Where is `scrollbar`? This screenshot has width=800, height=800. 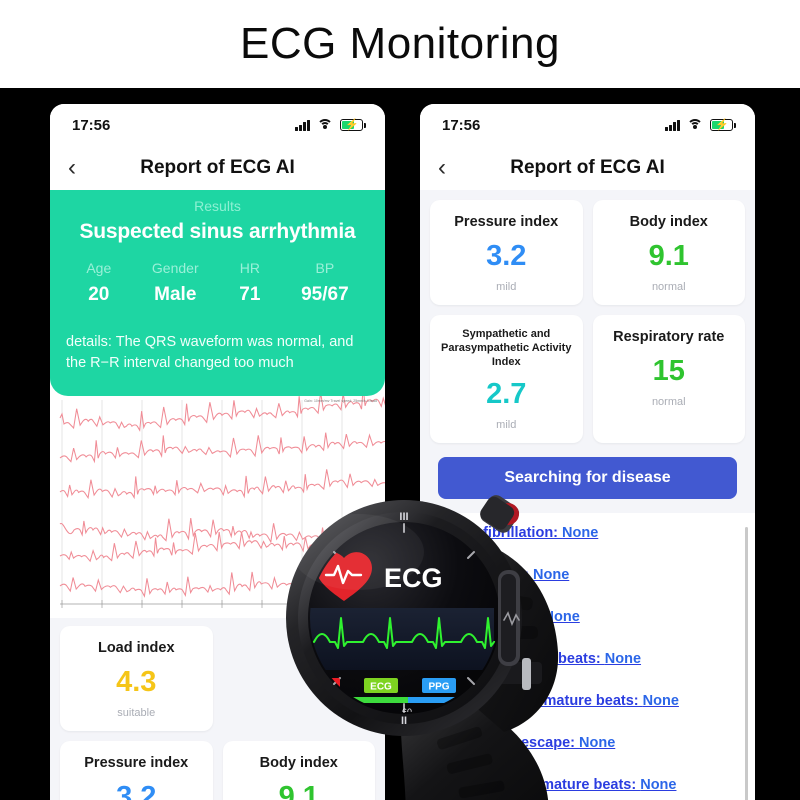
scrollbar is located at coordinates (746, 663).